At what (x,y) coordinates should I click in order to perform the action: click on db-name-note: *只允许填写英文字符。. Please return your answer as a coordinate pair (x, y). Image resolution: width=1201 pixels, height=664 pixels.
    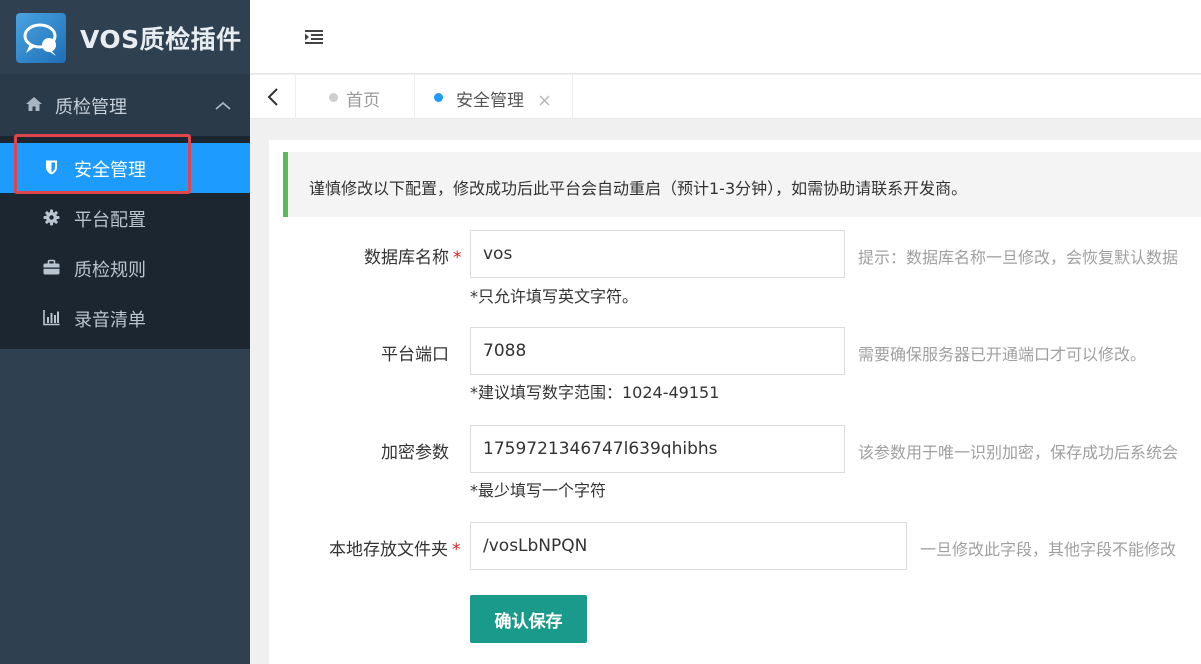
    Looking at the image, I should click on (554, 296).